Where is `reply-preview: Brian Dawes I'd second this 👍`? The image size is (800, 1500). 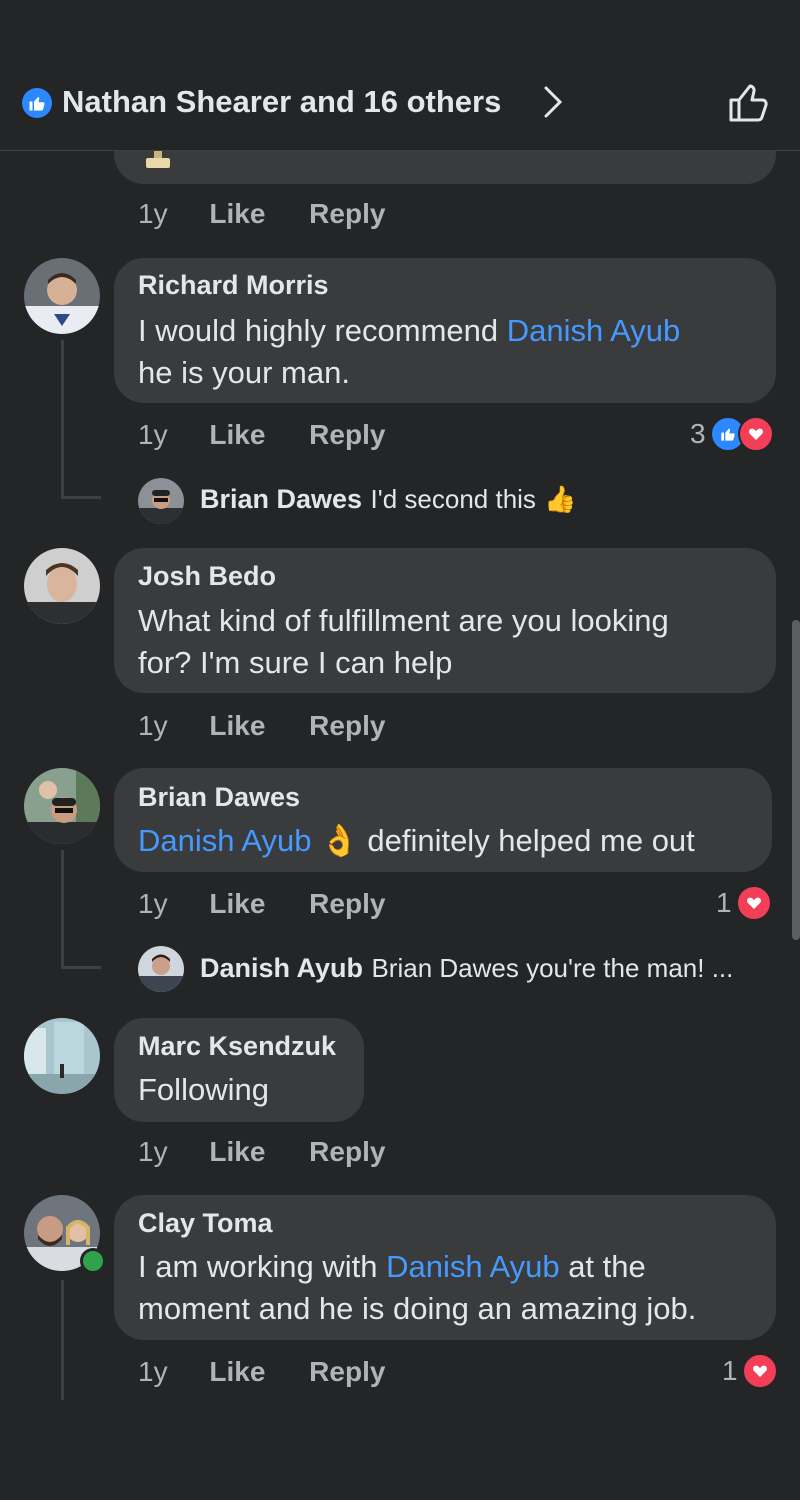
reply-preview: Brian Dawes I'd second this 👍 is located at coordinates (388, 499).